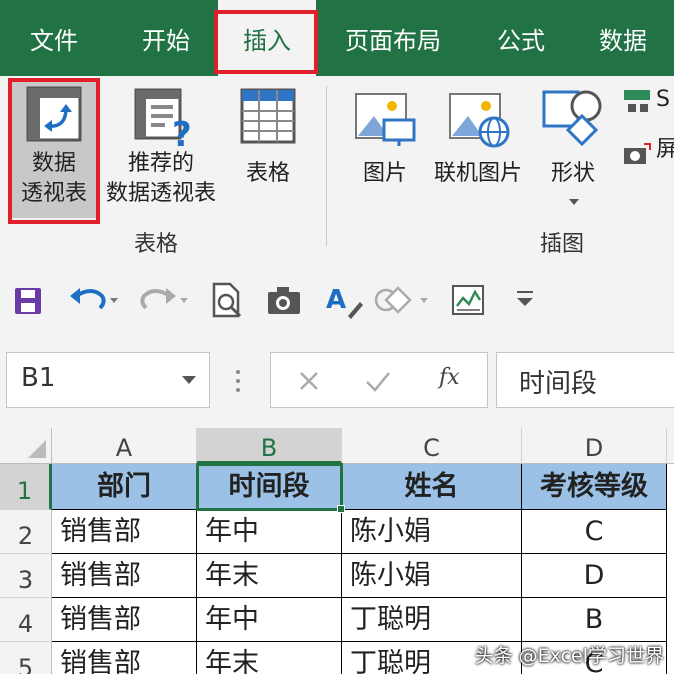 The width and height of the screenshot is (674, 674). Describe the element at coordinates (37, 449) in the screenshot. I see `select-all-triangle-icon` at that location.